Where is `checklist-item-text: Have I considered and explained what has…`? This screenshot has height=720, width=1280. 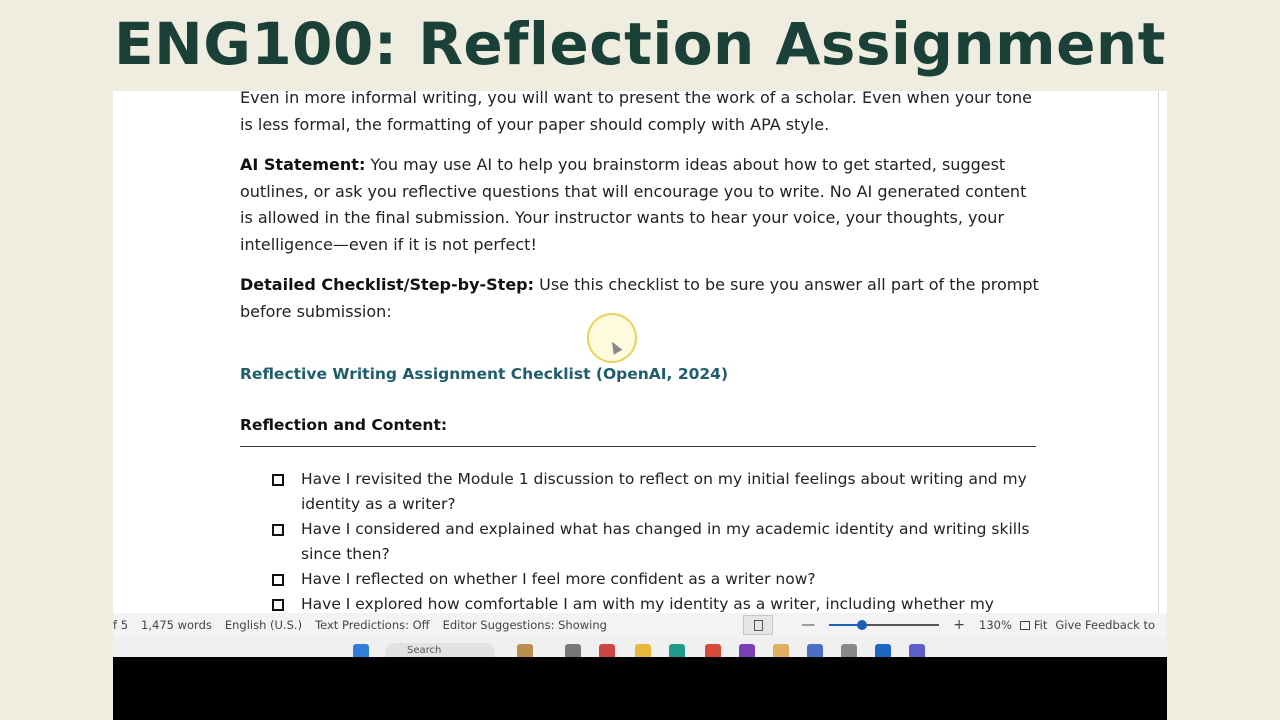 checklist-item-text: Have I considered and explained what has… is located at coordinates (665, 541).